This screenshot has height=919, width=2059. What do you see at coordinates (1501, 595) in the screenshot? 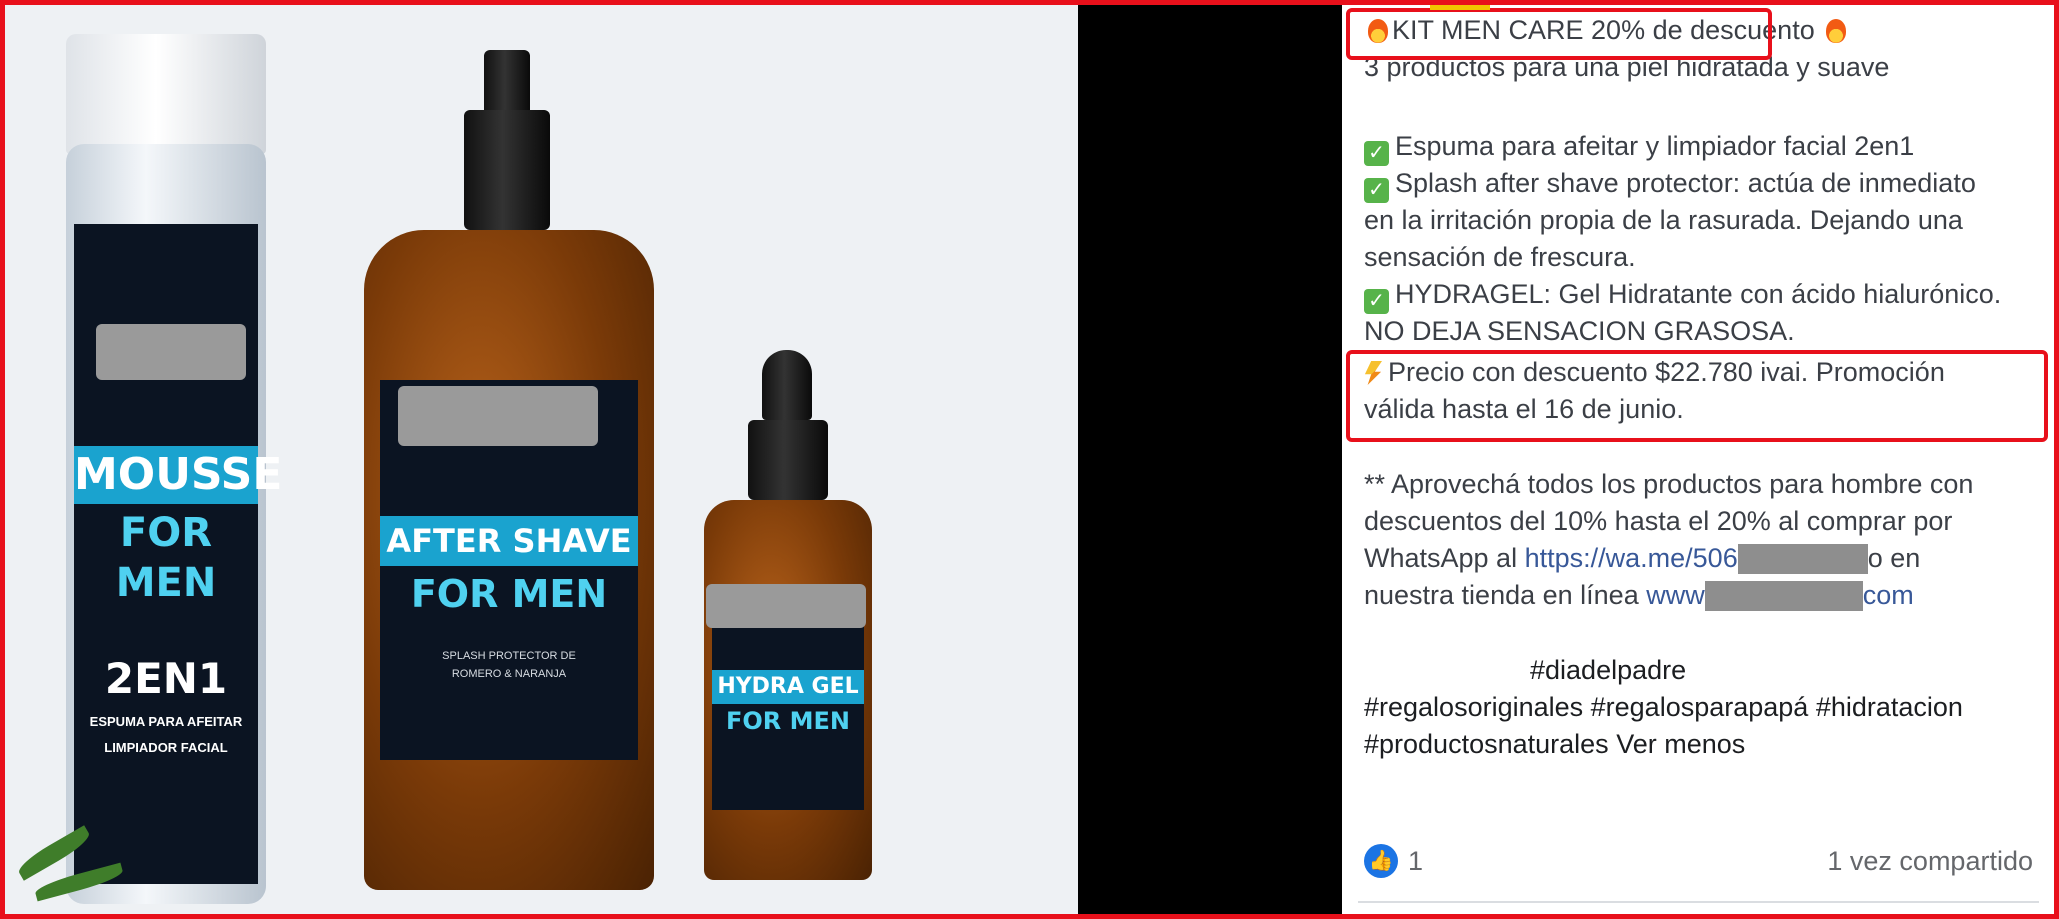
I see `promo-text: nuestra tienda en línea` at bounding box center [1501, 595].